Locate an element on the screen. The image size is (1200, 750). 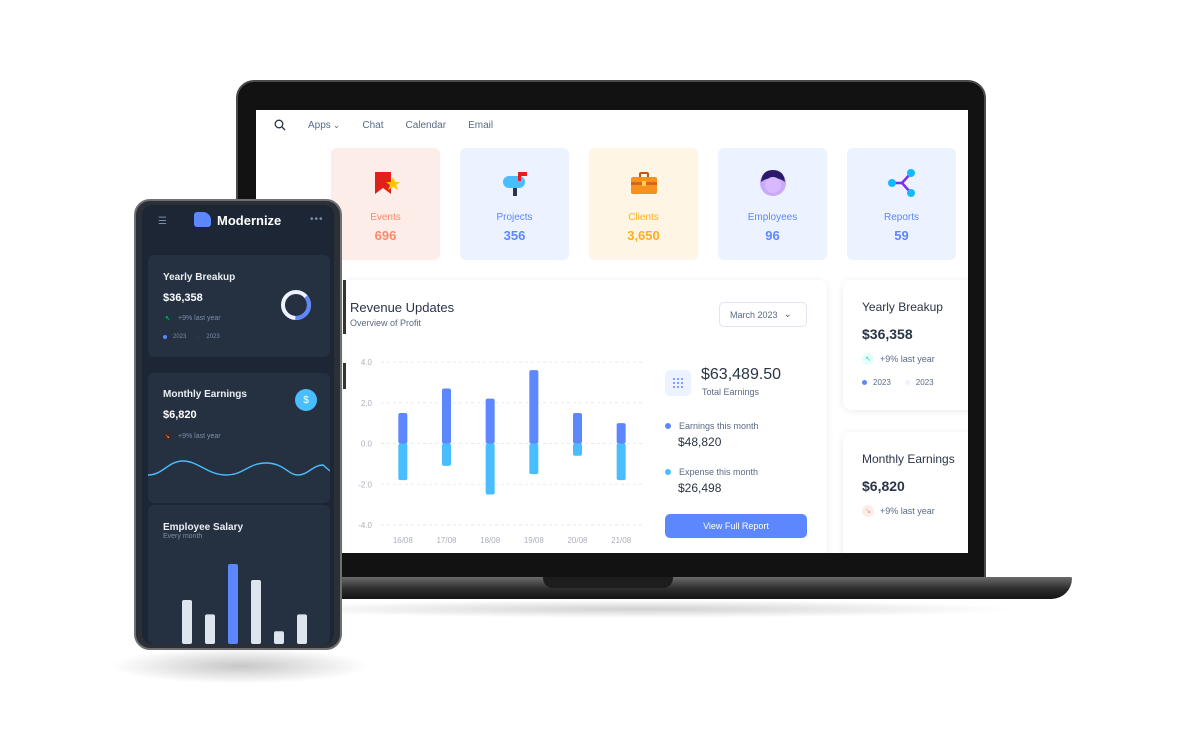
monthly-title: Monthly Earnings is located at coordinates (908, 459).